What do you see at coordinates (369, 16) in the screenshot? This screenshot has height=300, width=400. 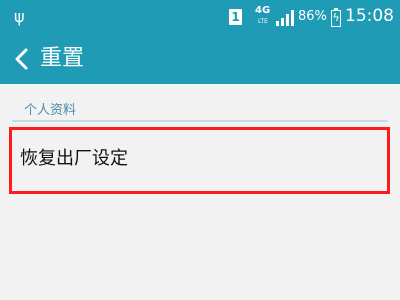 I see `clock: 15:08` at bounding box center [369, 16].